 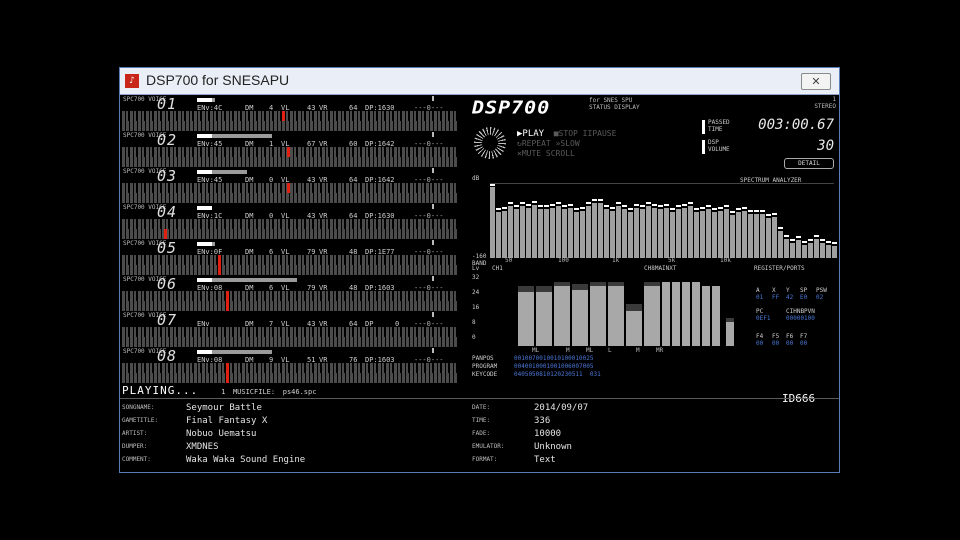 What do you see at coordinates (760, 297) in the screenshot?
I see `register-value: 01` at bounding box center [760, 297].